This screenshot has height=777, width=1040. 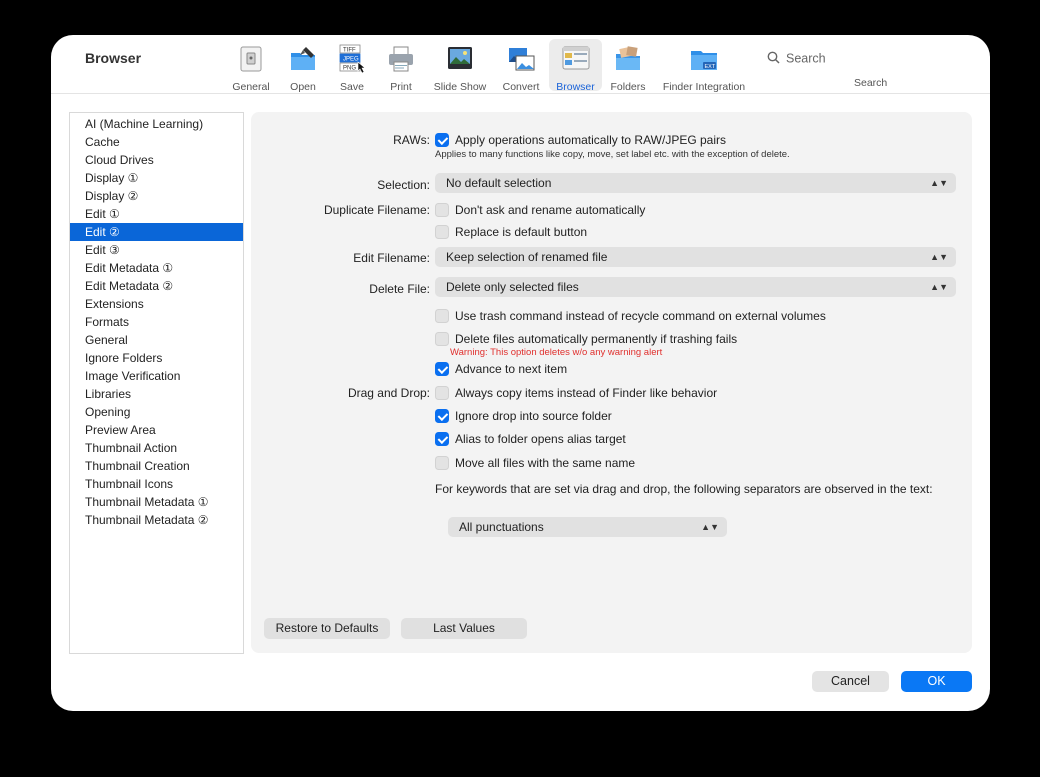 I want to click on toolbar-label: Folders, so click(x=628, y=87).